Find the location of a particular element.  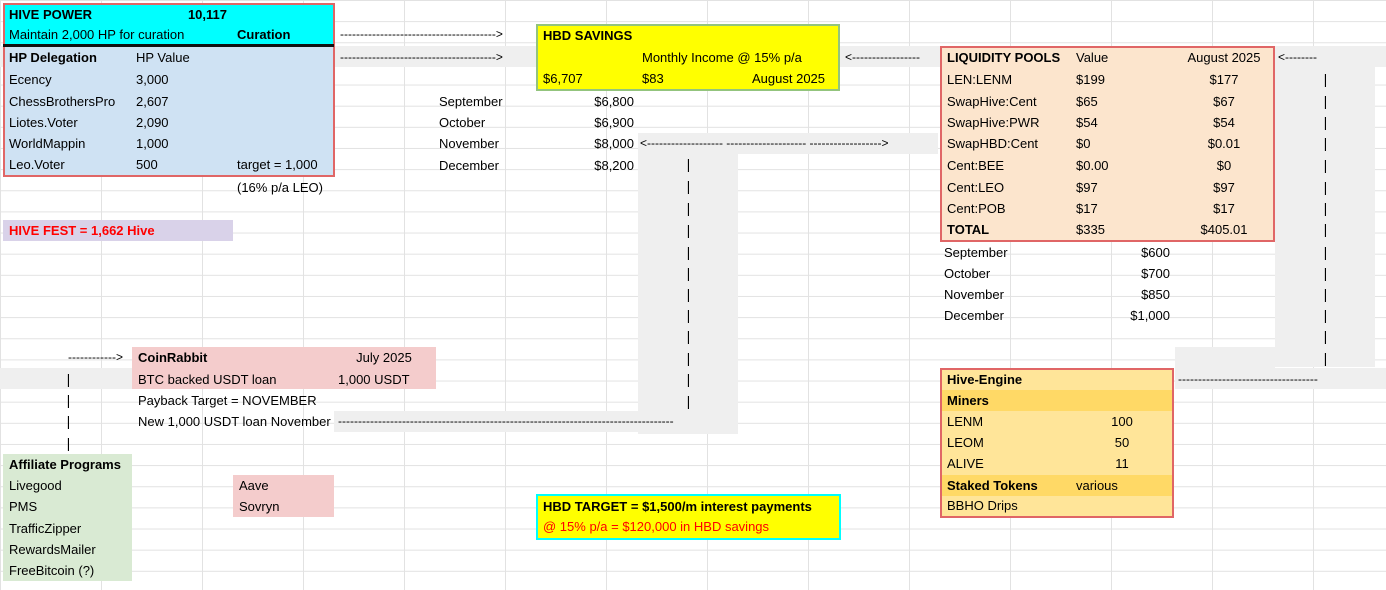

arrow-to-coinrabbit: ------------> is located at coordinates (95, 357).